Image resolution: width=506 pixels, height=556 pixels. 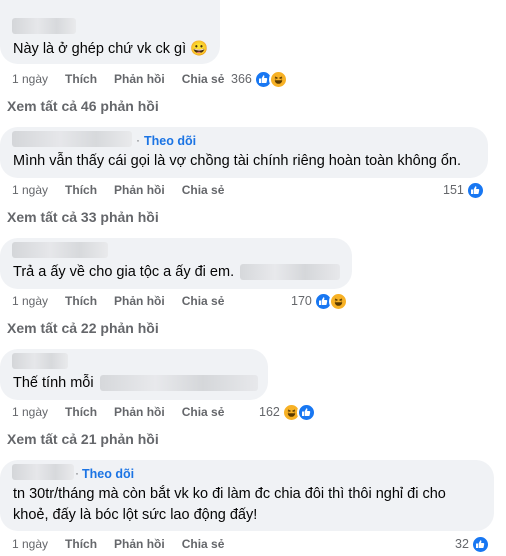 I want to click on reaction-count: 162, so click(x=269, y=412).